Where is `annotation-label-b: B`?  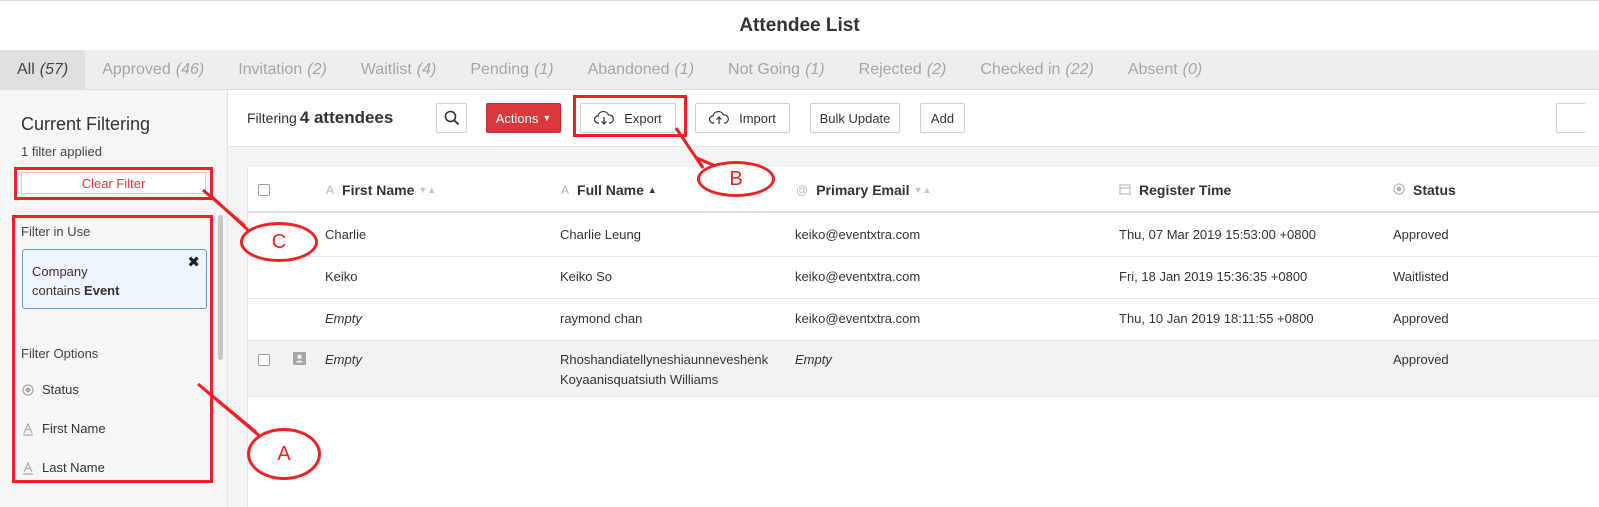 annotation-label-b: B is located at coordinates (736, 179).